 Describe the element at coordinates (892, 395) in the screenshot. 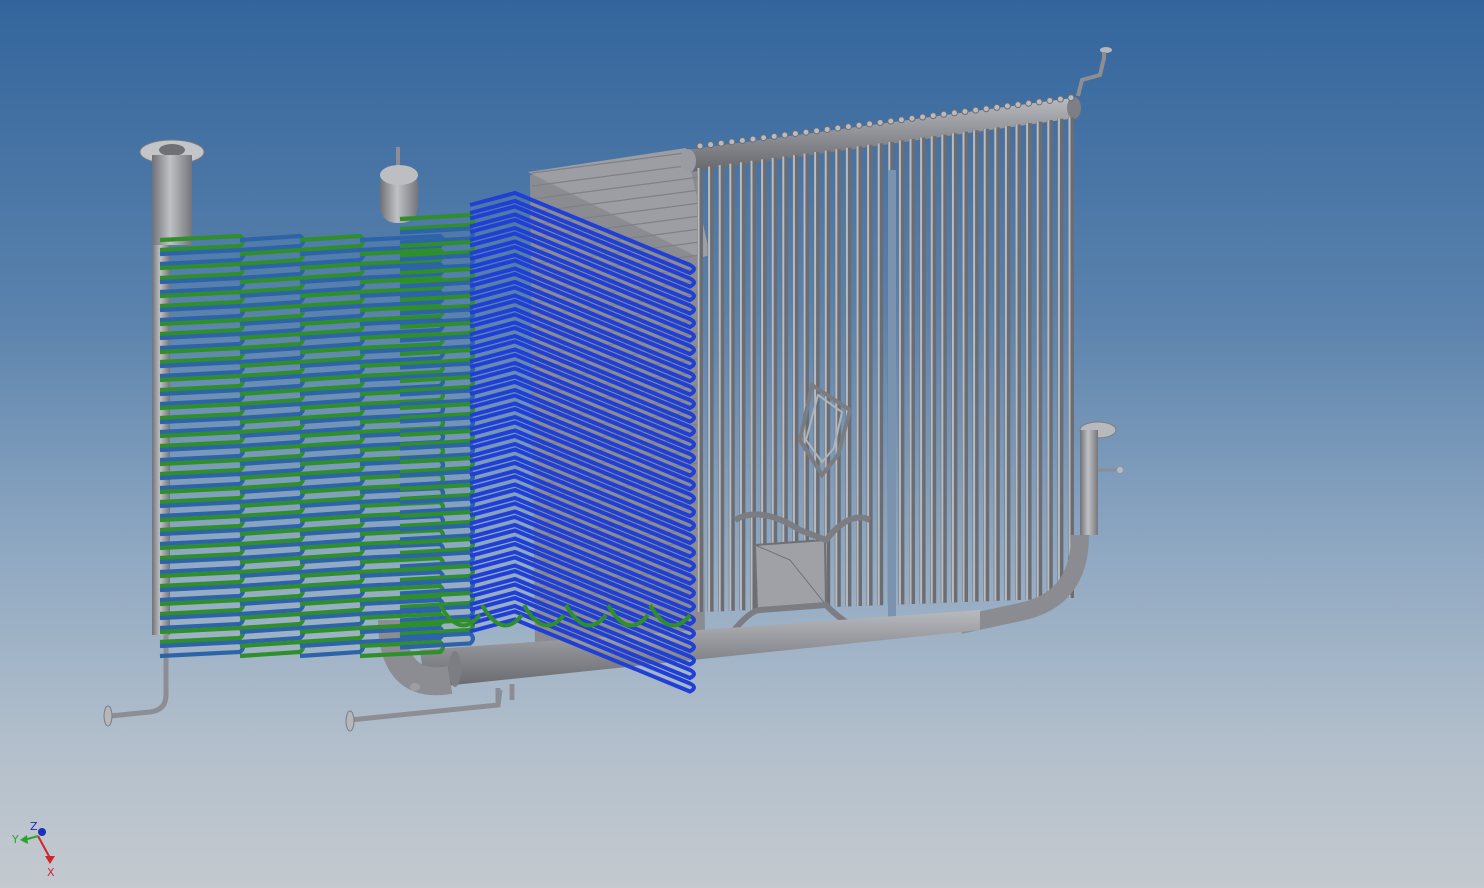

I see `tube-panel-gap` at that location.